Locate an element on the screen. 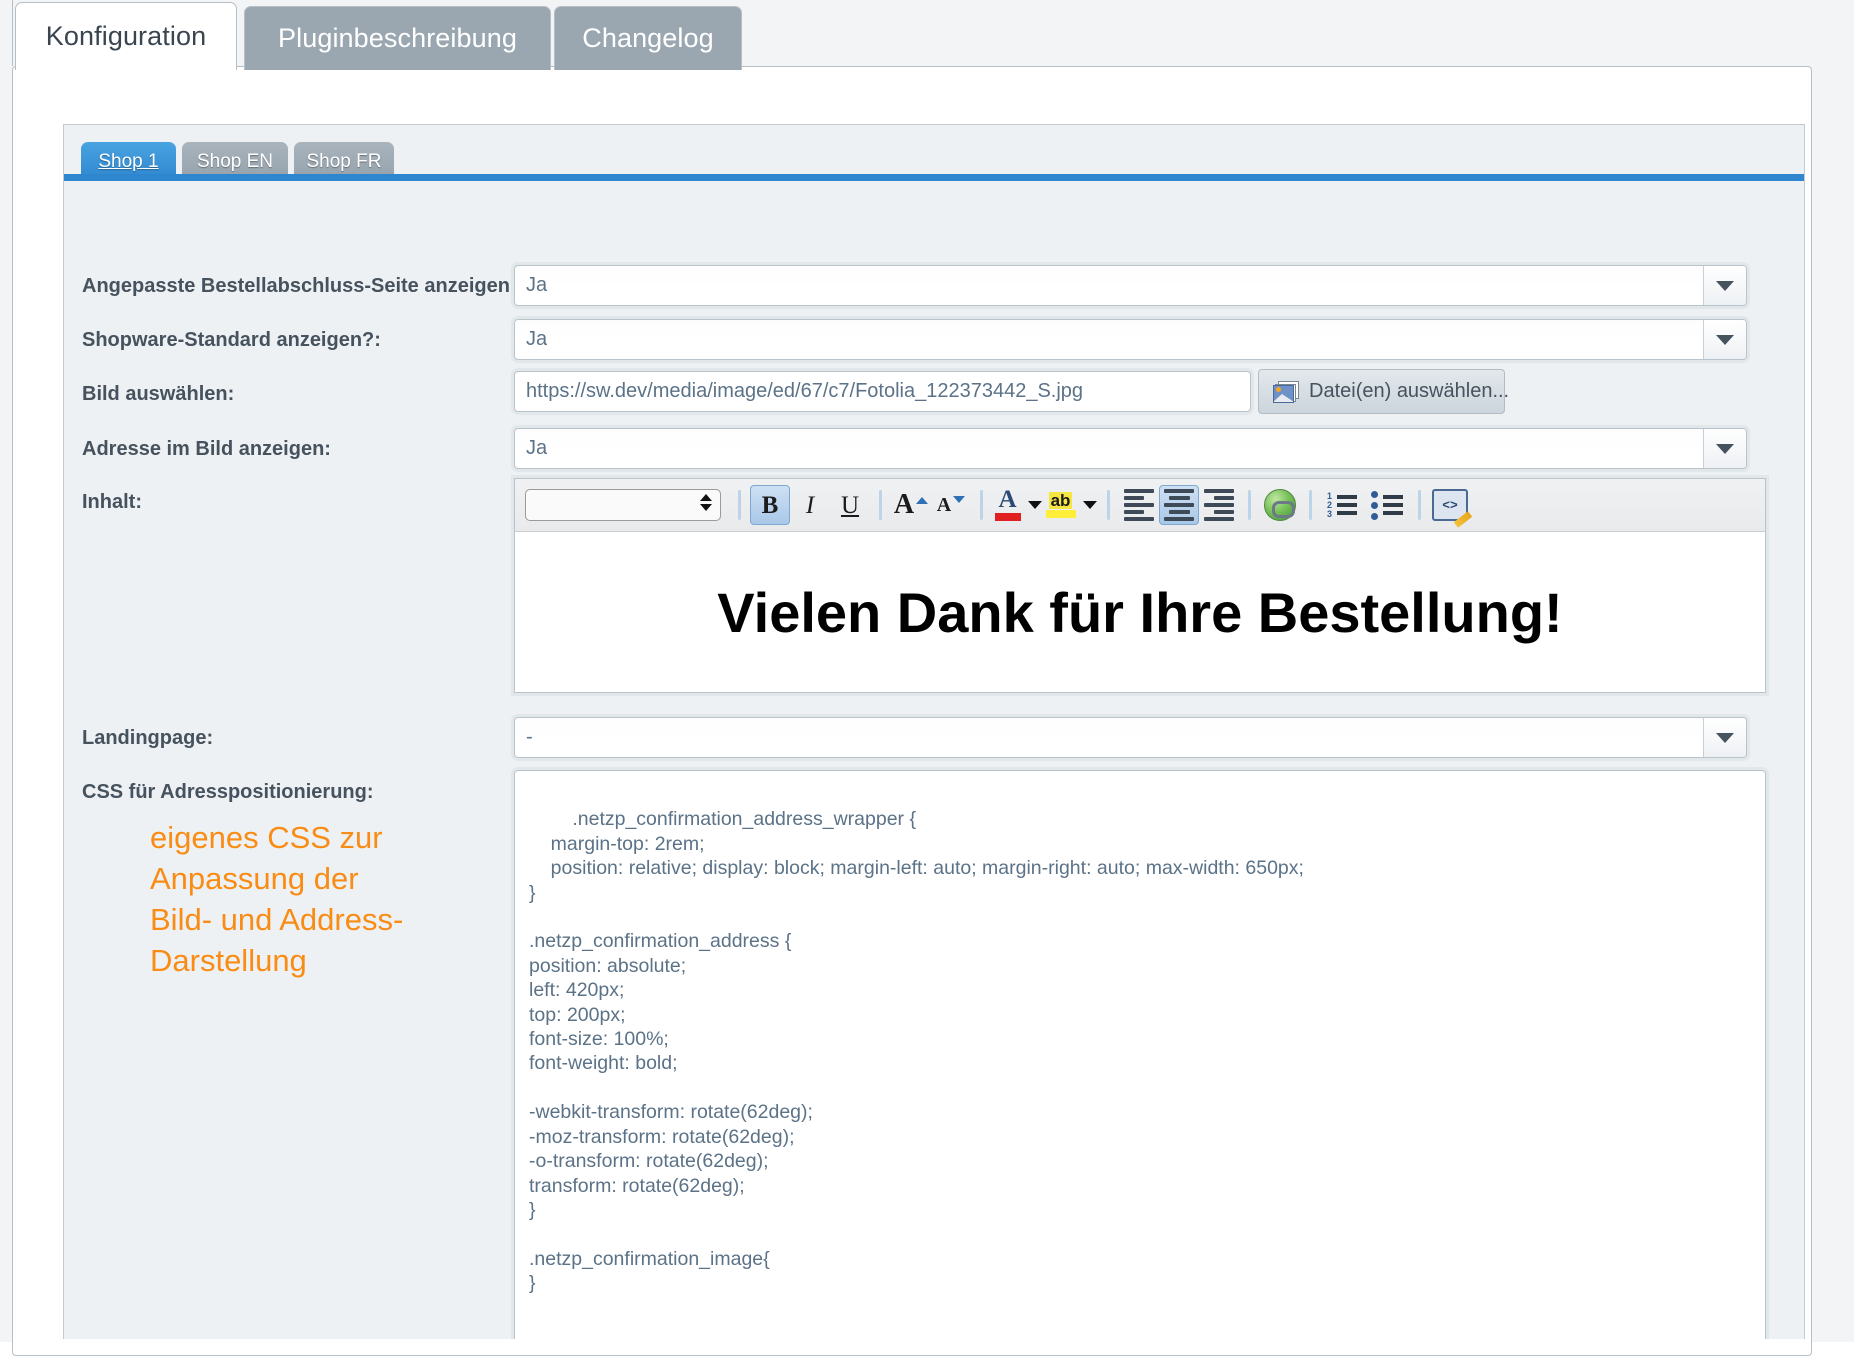 The height and width of the screenshot is (1356, 1854). bold-button: B is located at coordinates (770, 505).